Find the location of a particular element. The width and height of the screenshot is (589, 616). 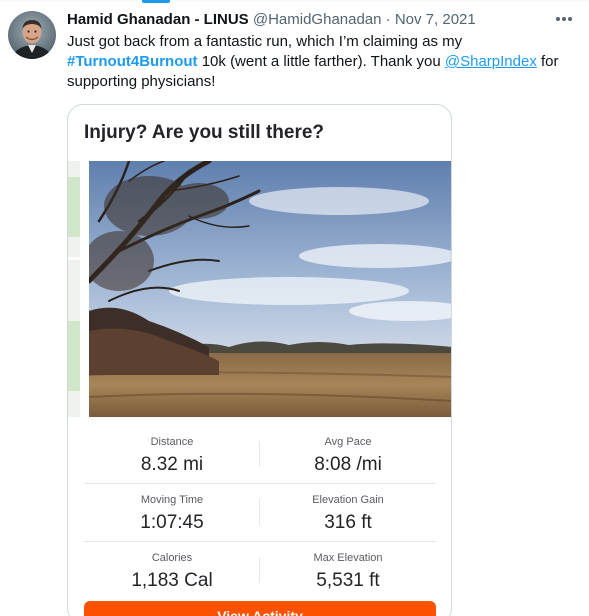

avatar-image is located at coordinates (32, 35).